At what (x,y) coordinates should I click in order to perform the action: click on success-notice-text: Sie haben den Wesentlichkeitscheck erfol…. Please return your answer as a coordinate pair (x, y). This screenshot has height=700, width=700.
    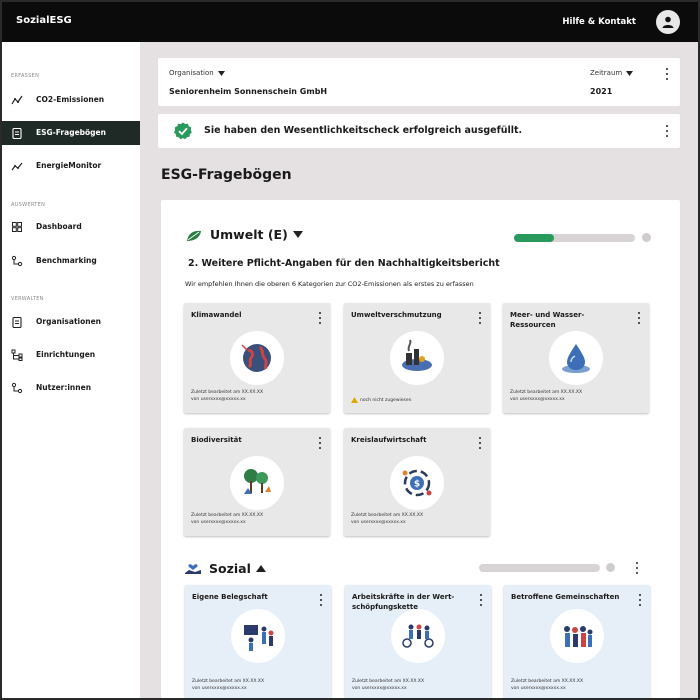
    Looking at the image, I should click on (363, 130).